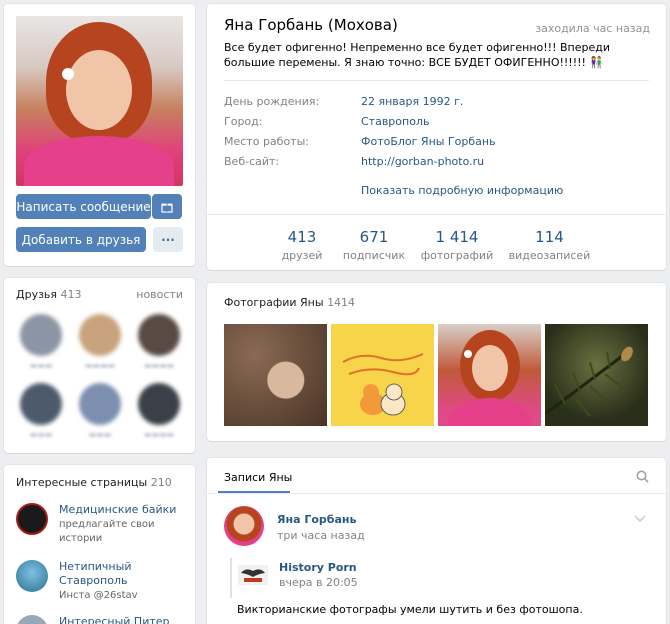 The width and height of the screenshot is (670, 624). What do you see at coordinates (428, 141) in the screenshot?
I see `info-value-workplace: ФотоБлог Яны Горбань` at bounding box center [428, 141].